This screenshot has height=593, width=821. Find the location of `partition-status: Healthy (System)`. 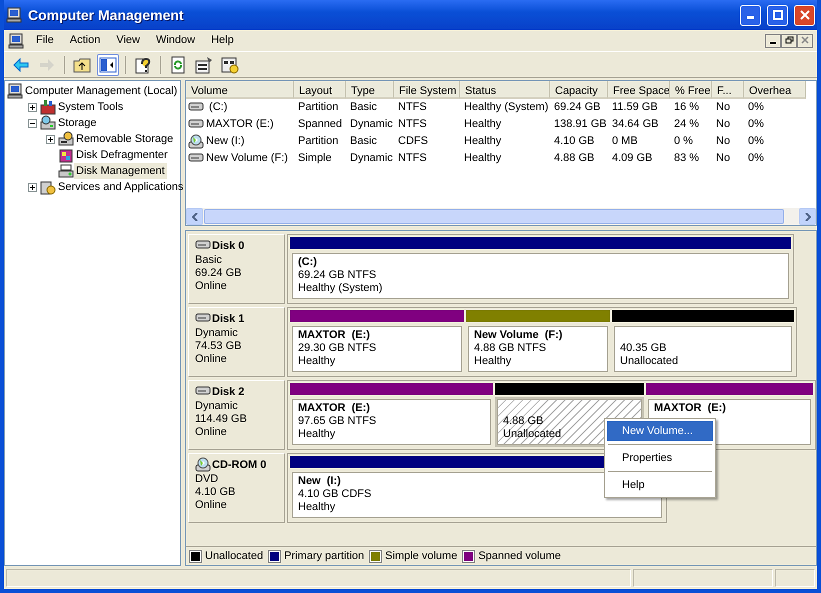

partition-status: Healthy (System) is located at coordinates (341, 288).